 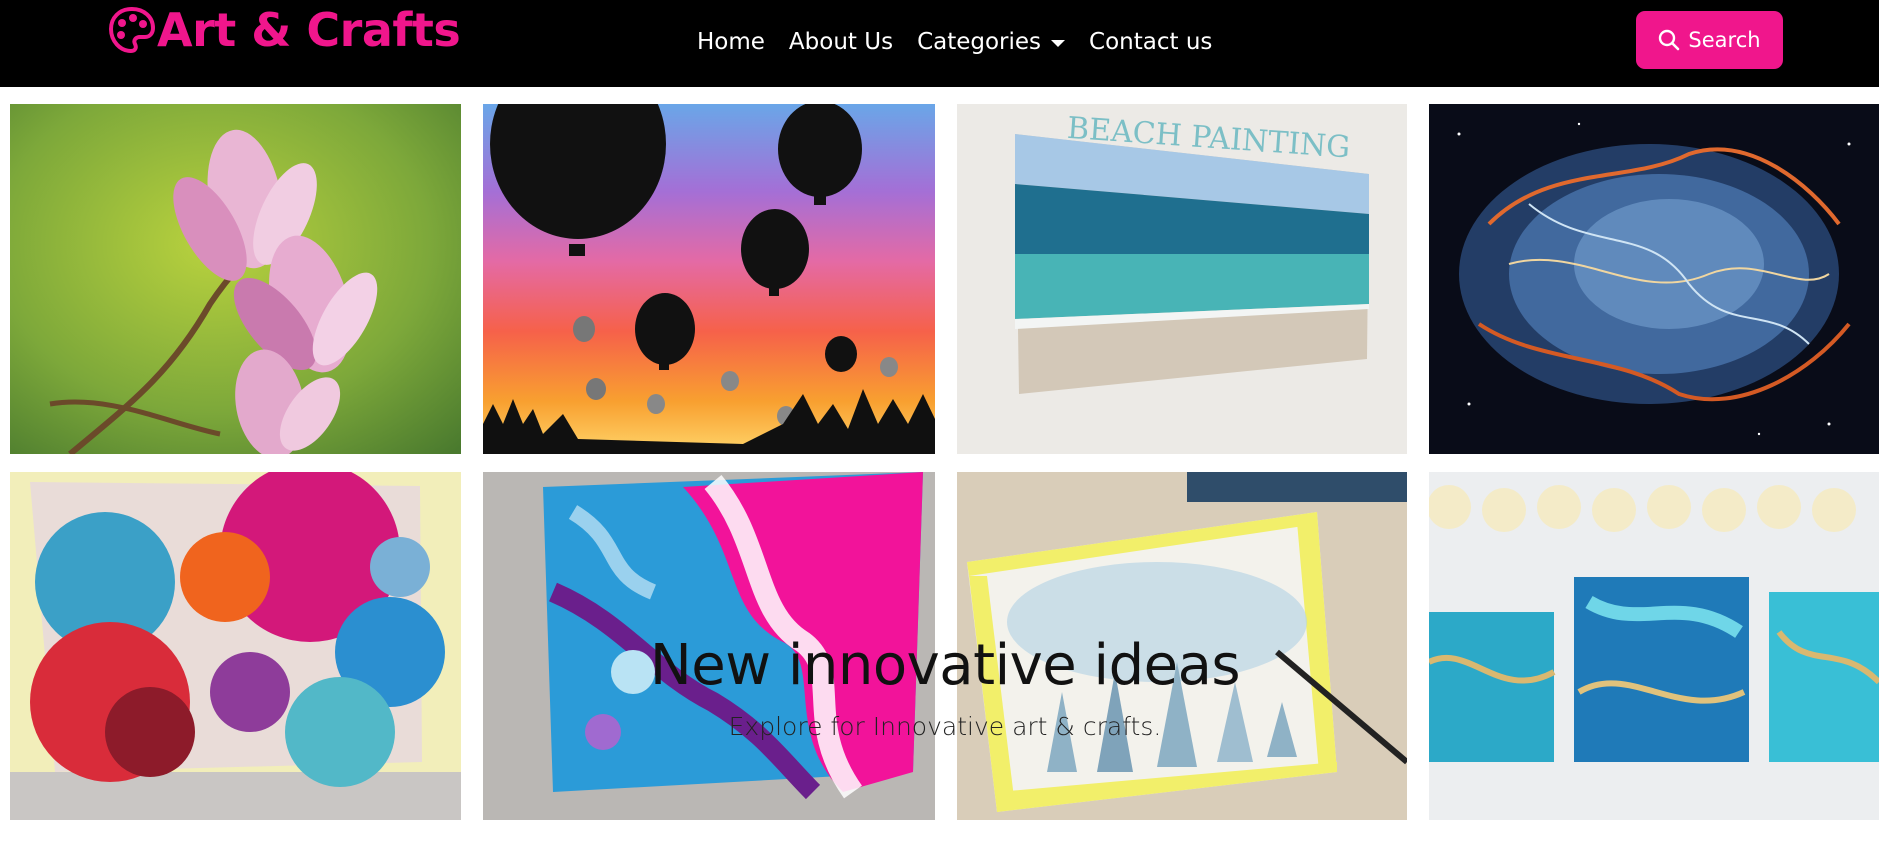 What do you see at coordinates (309, 30) in the screenshot?
I see `brand-title: Art & Crafts` at bounding box center [309, 30].